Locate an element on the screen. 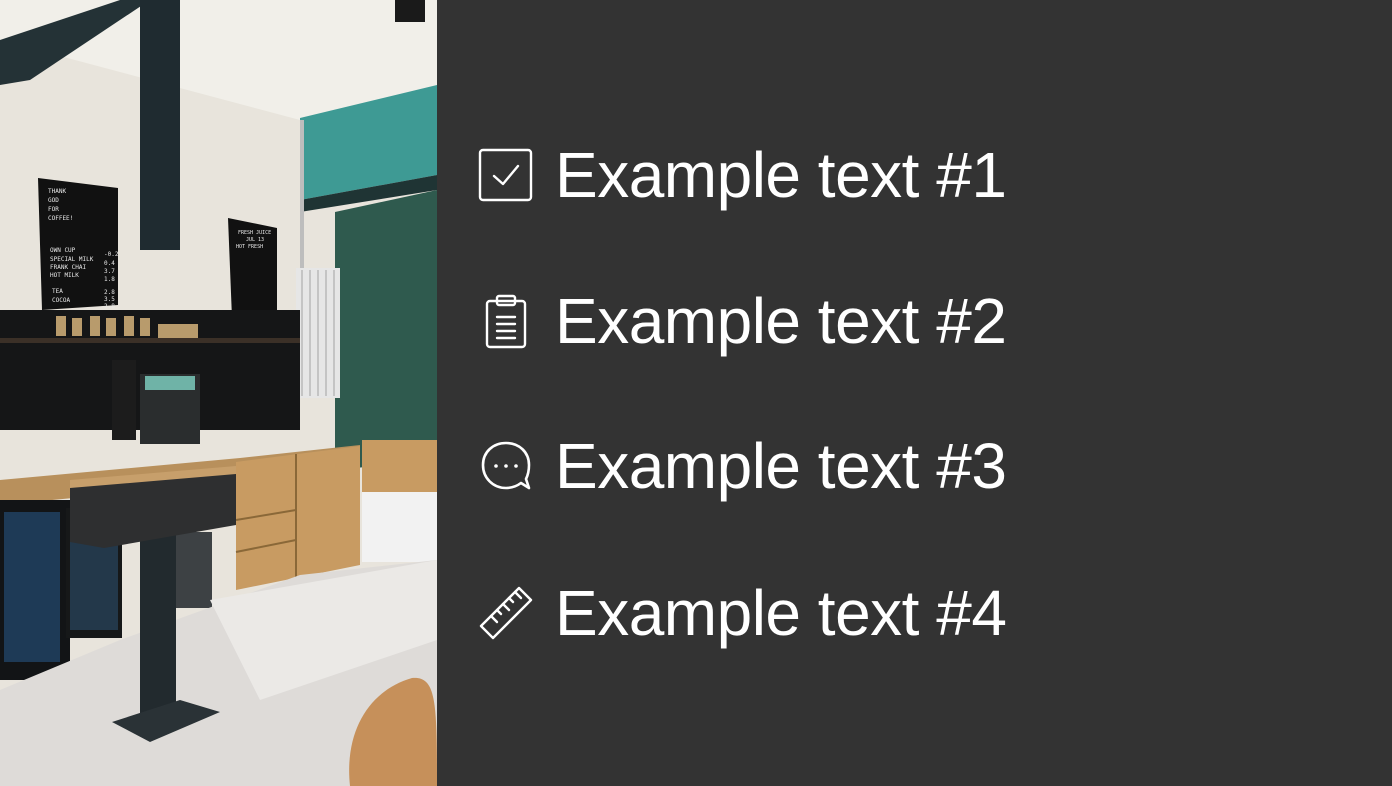 The image size is (1392, 786). clipboard-icon is located at coordinates (506, 321).